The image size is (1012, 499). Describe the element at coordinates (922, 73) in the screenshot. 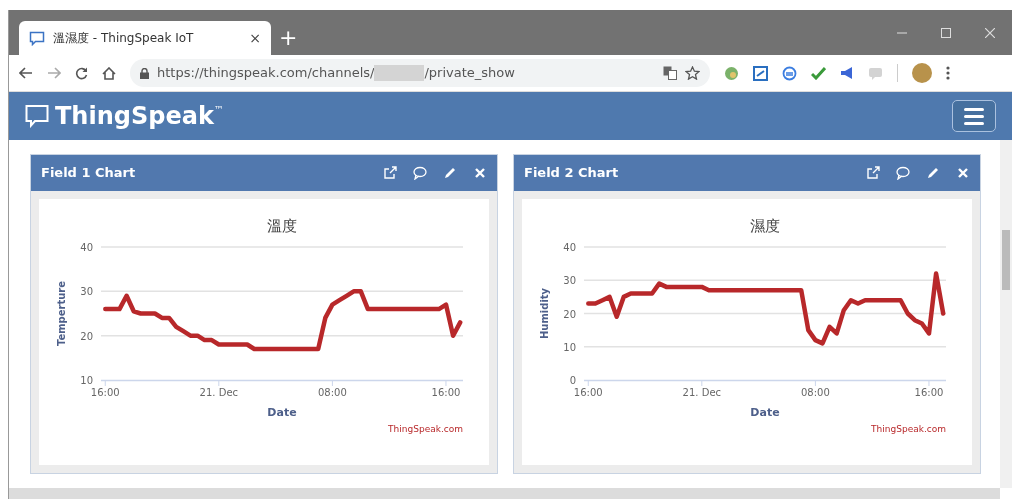

I see `avatar-icon` at that location.